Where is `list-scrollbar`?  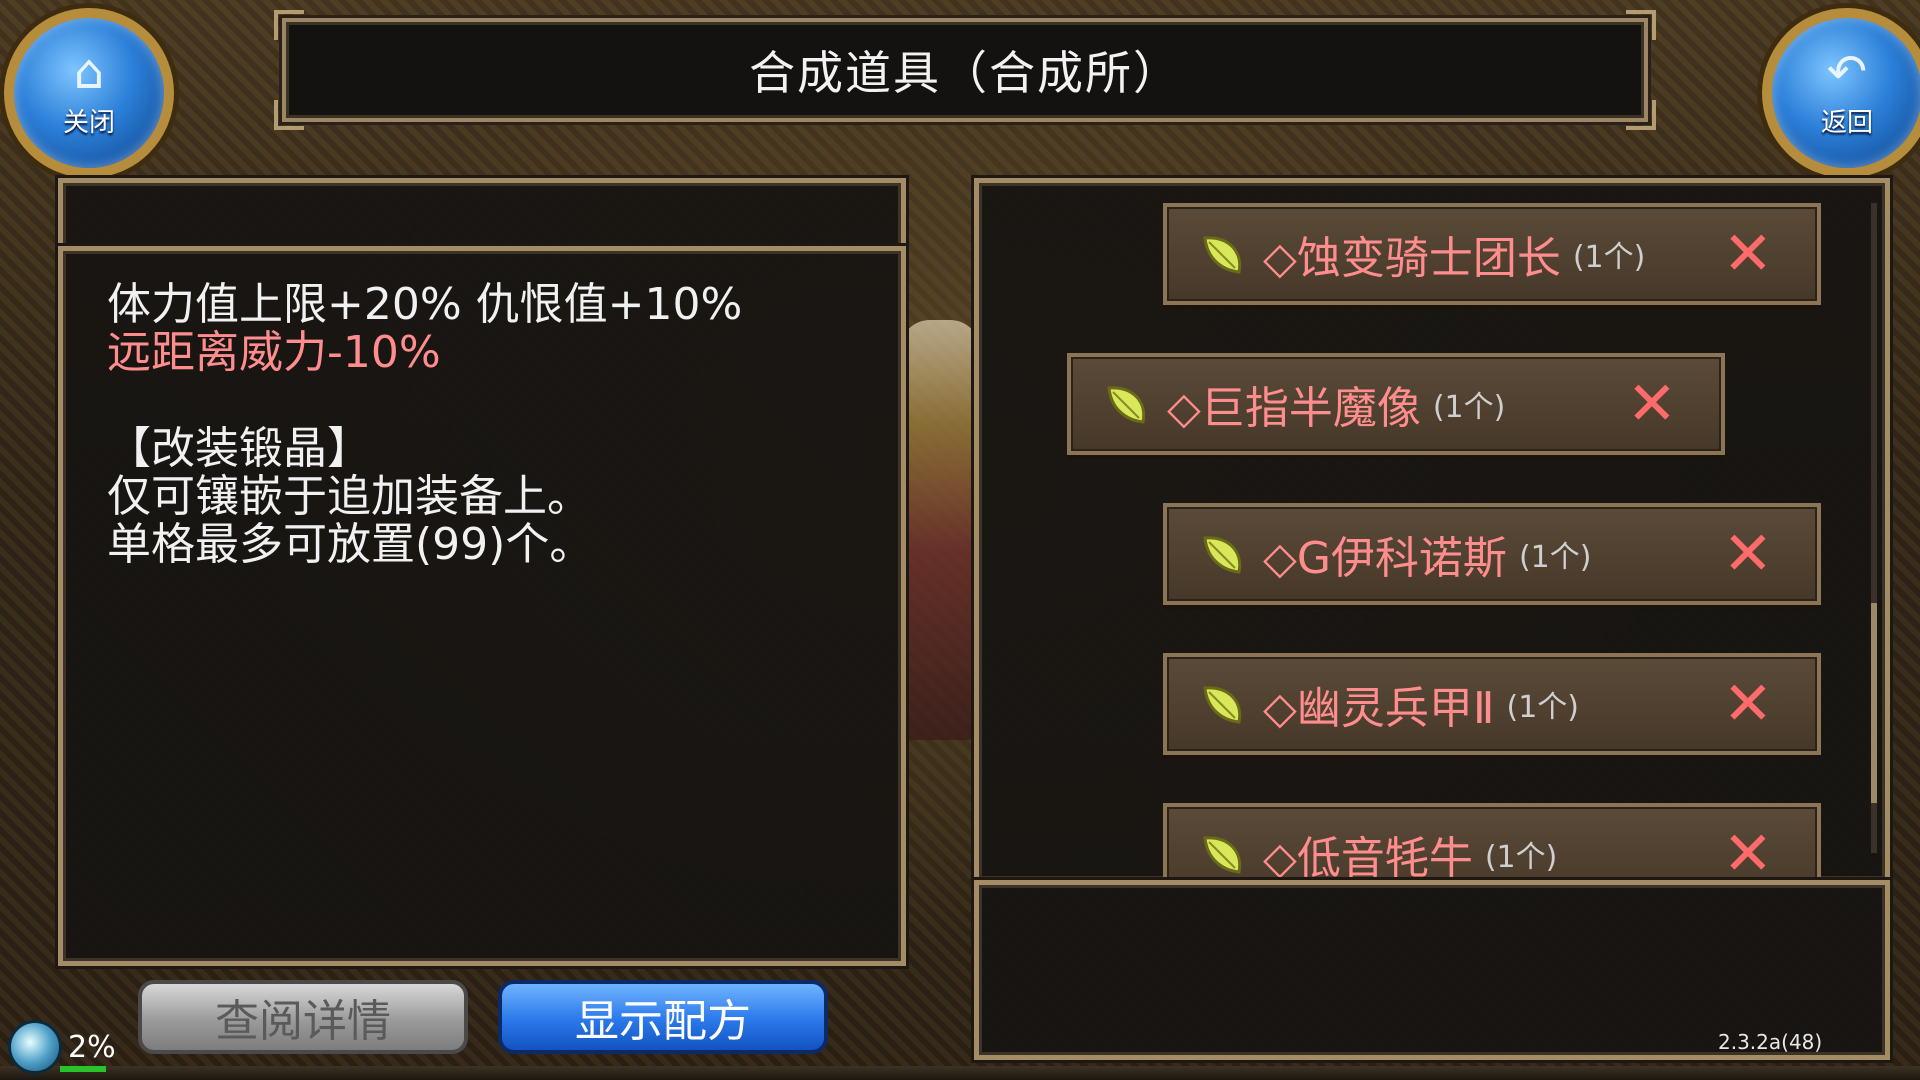 list-scrollbar is located at coordinates (1874, 528).